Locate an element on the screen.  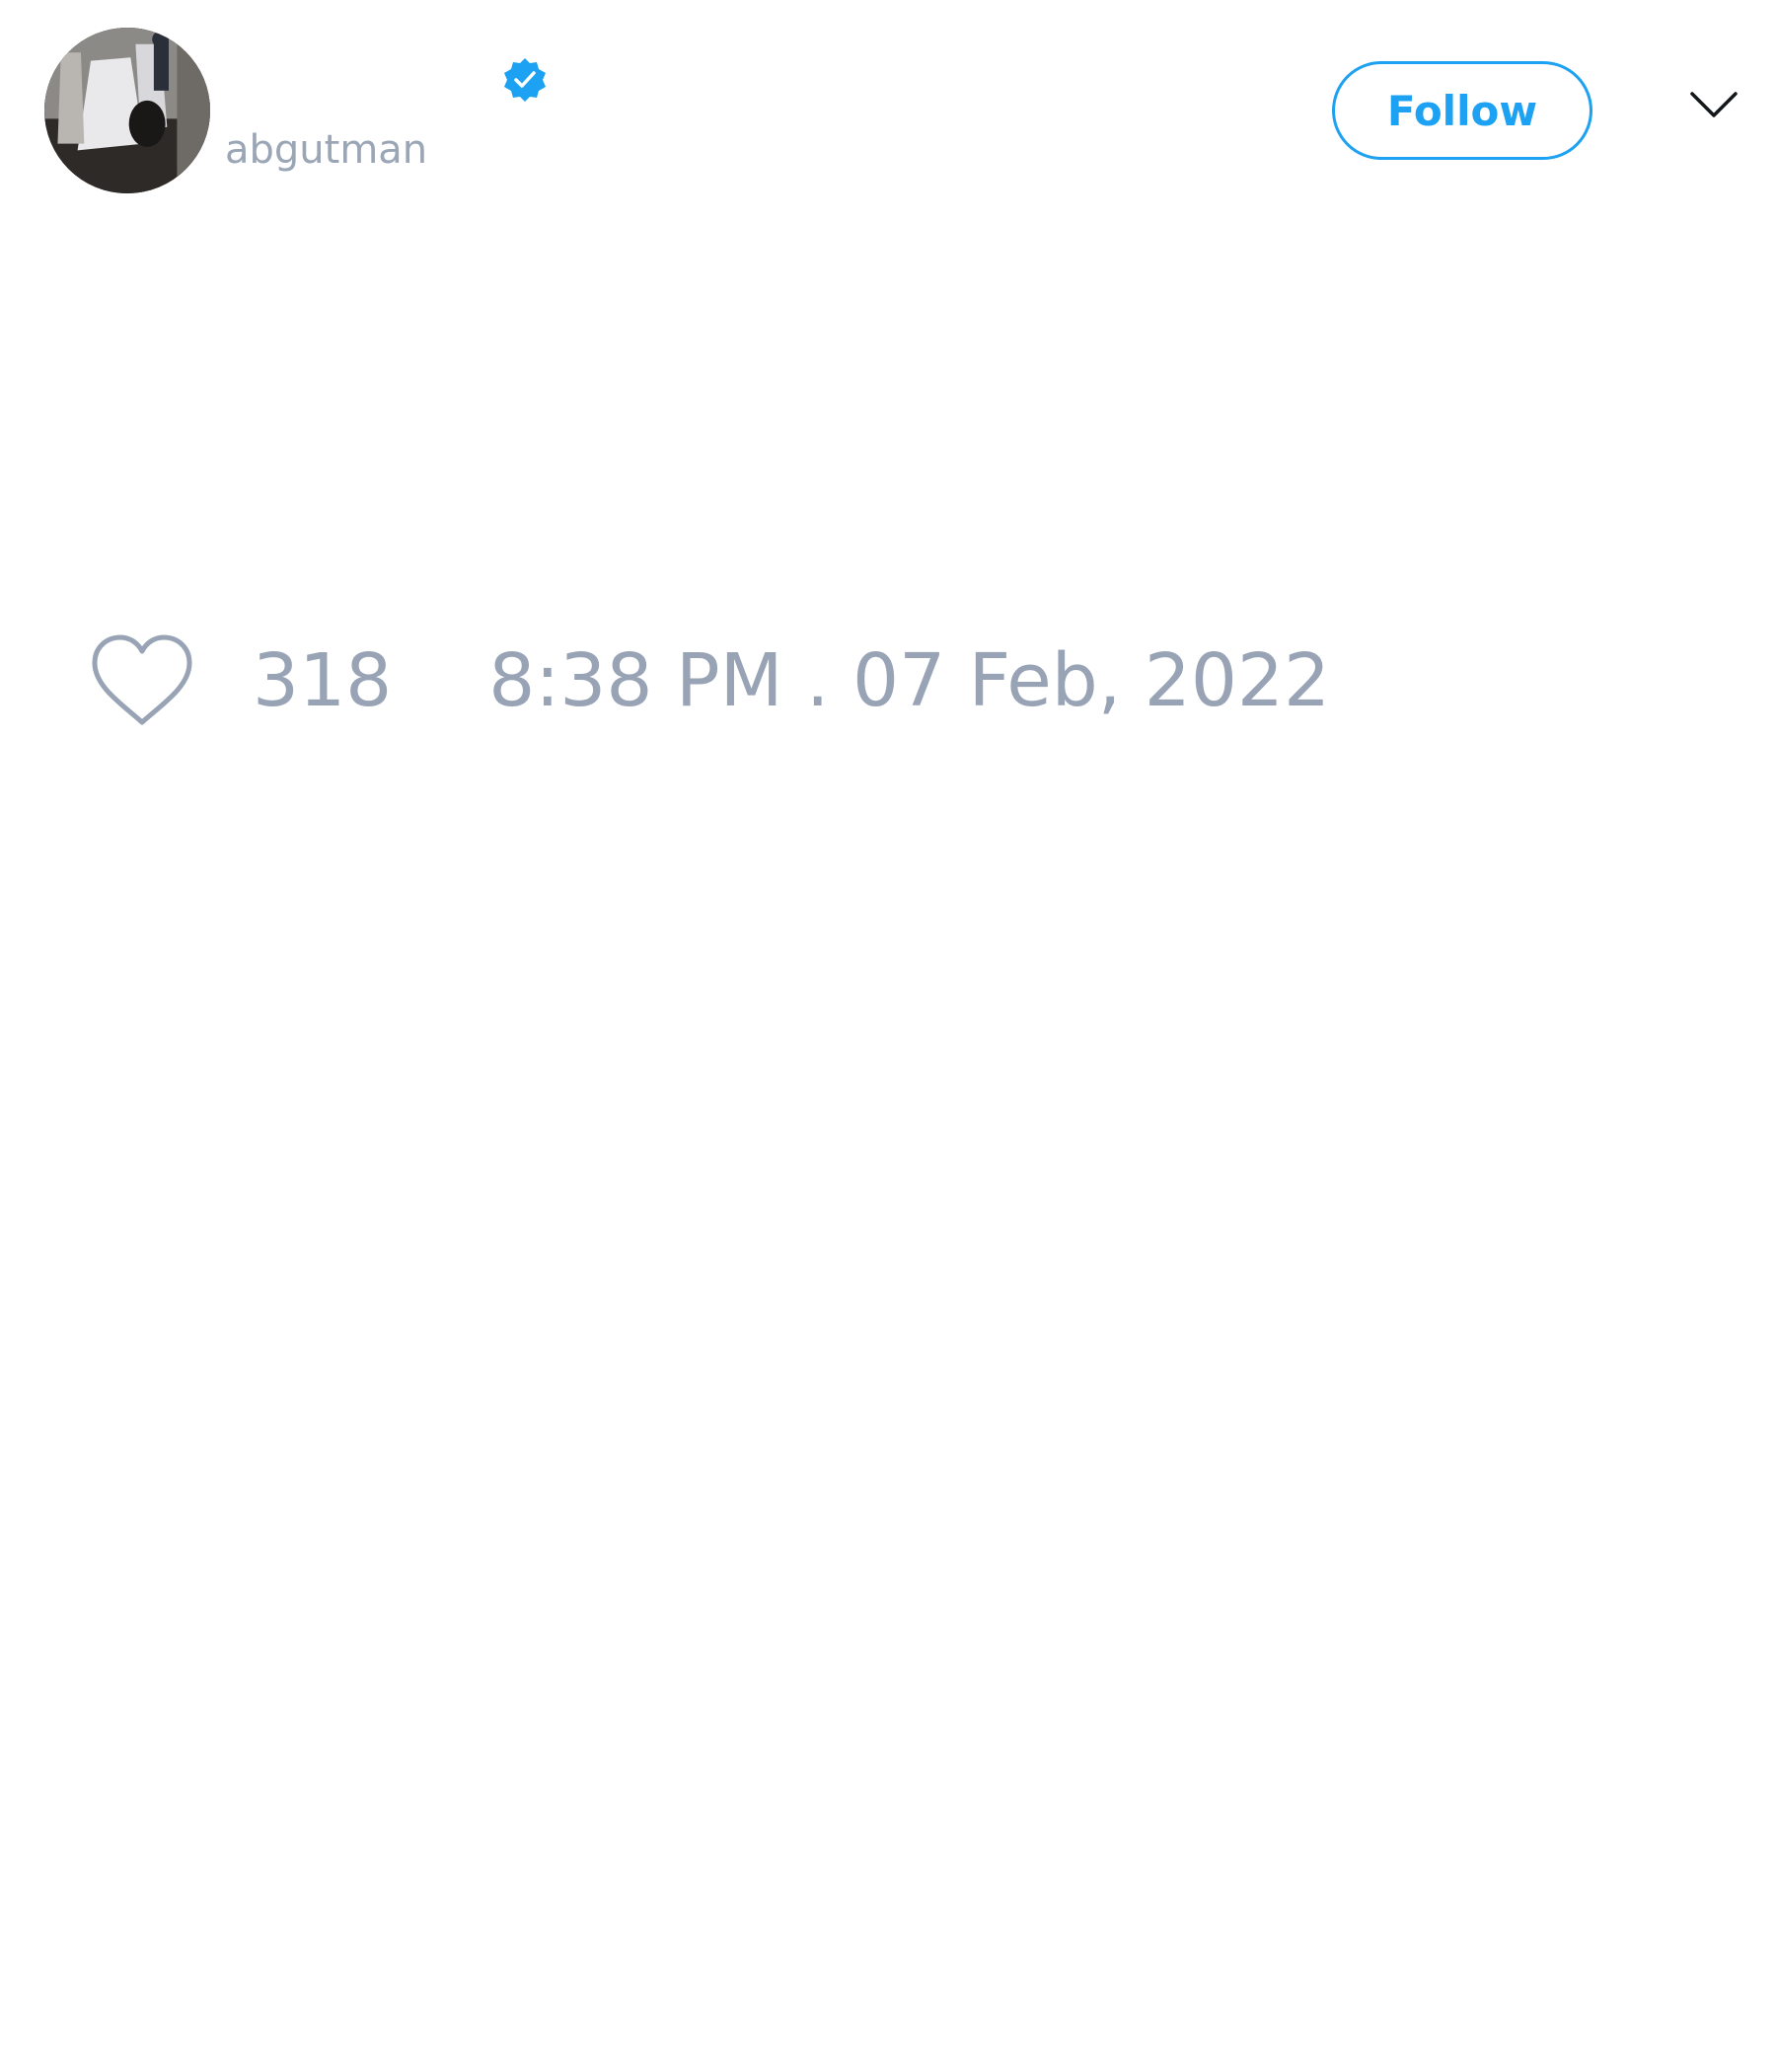
avatar-photo-icon is located at coordinates (127, 111).